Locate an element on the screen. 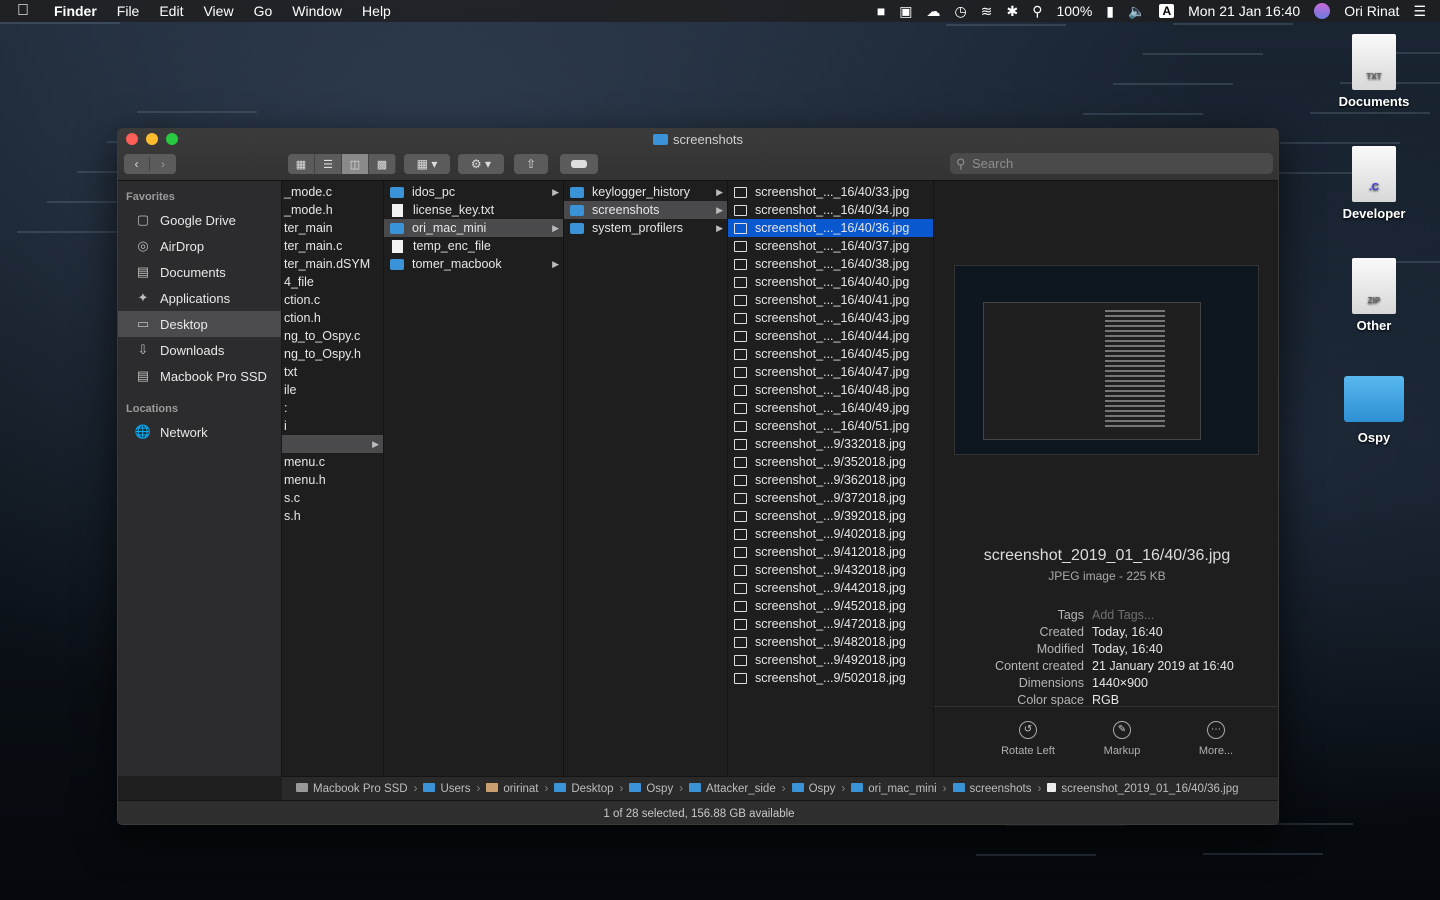 The image size is (1440, 900). preview-thumbnail is located at coordinates (1106, 360).